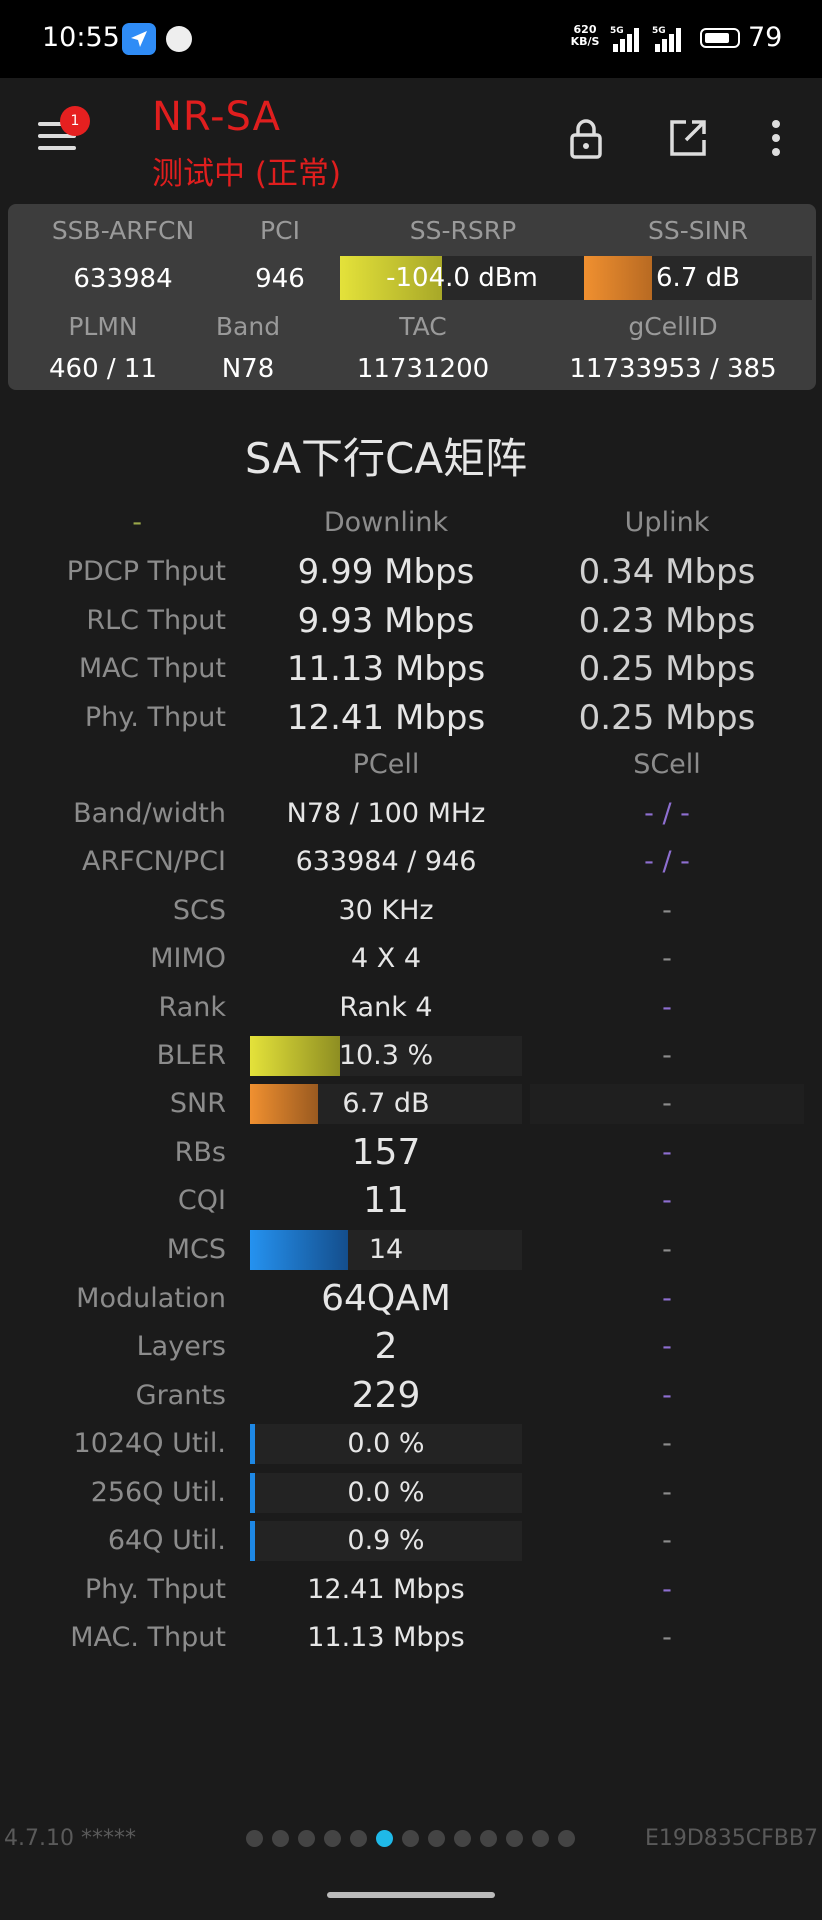  What do you see at coordinates (217, 117) in the screenshot?
I see `network-mode-title: NR-SA` at bounding box center [217, 117].